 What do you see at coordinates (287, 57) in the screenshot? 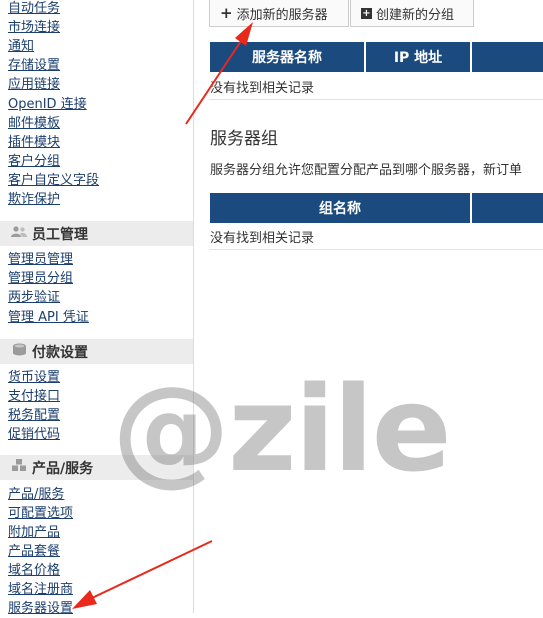
I see `column-header-server-name: 服务器名称` at bounding box center [287, 57].